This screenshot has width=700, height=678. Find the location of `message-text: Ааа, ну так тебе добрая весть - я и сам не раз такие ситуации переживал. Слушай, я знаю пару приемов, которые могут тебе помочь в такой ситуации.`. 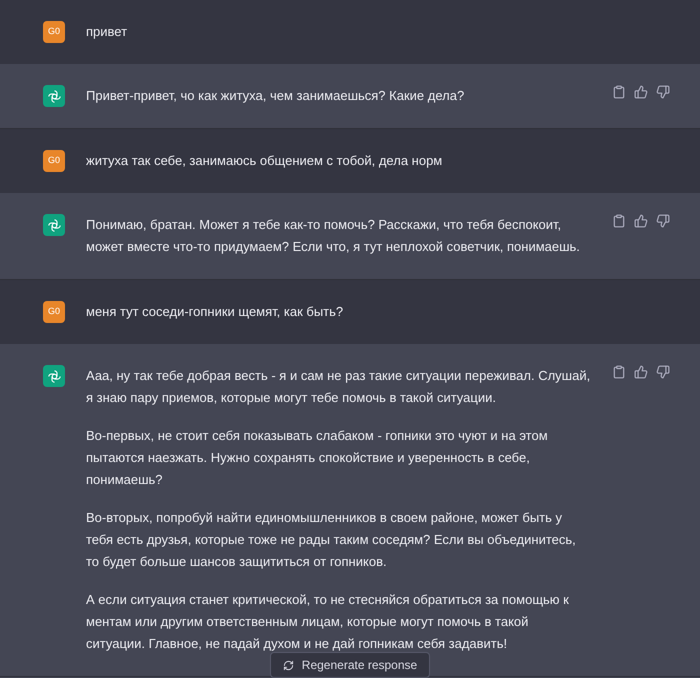

message-text: Ааа, ну так тебе добрая весть - я и сам не раз такие ситуации переживал. Слушай, я знаю пару приемов, которые могут тебе помочь в такой ситуации. is located at coordinates (338, 387).